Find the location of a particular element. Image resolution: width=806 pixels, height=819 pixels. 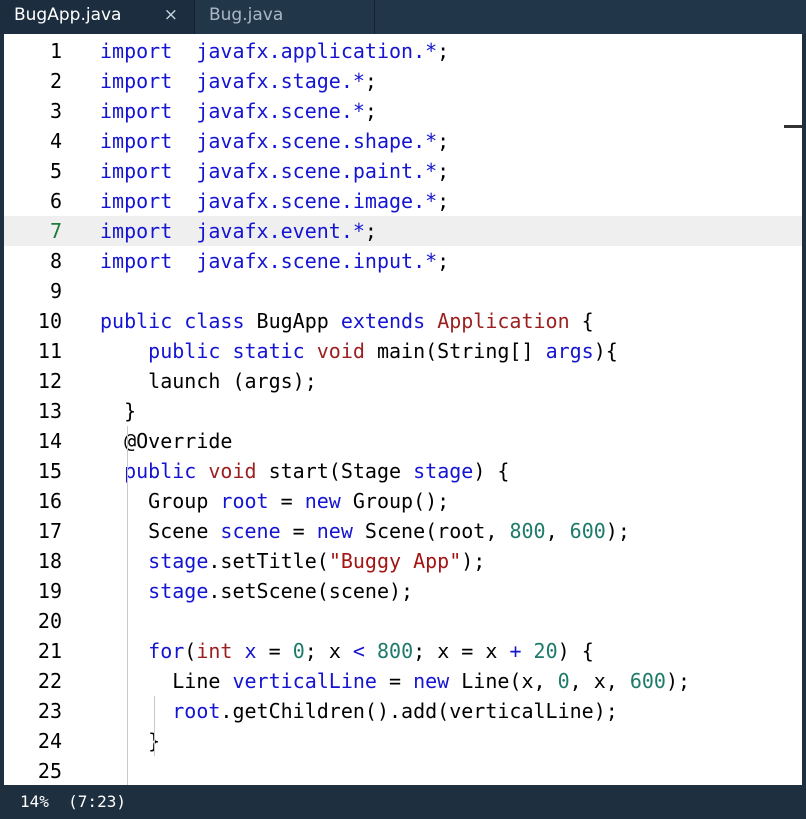

code-line: 21 for(int x = 0; x < 800; x = x + 20) { is located at coordinates (403, 651).